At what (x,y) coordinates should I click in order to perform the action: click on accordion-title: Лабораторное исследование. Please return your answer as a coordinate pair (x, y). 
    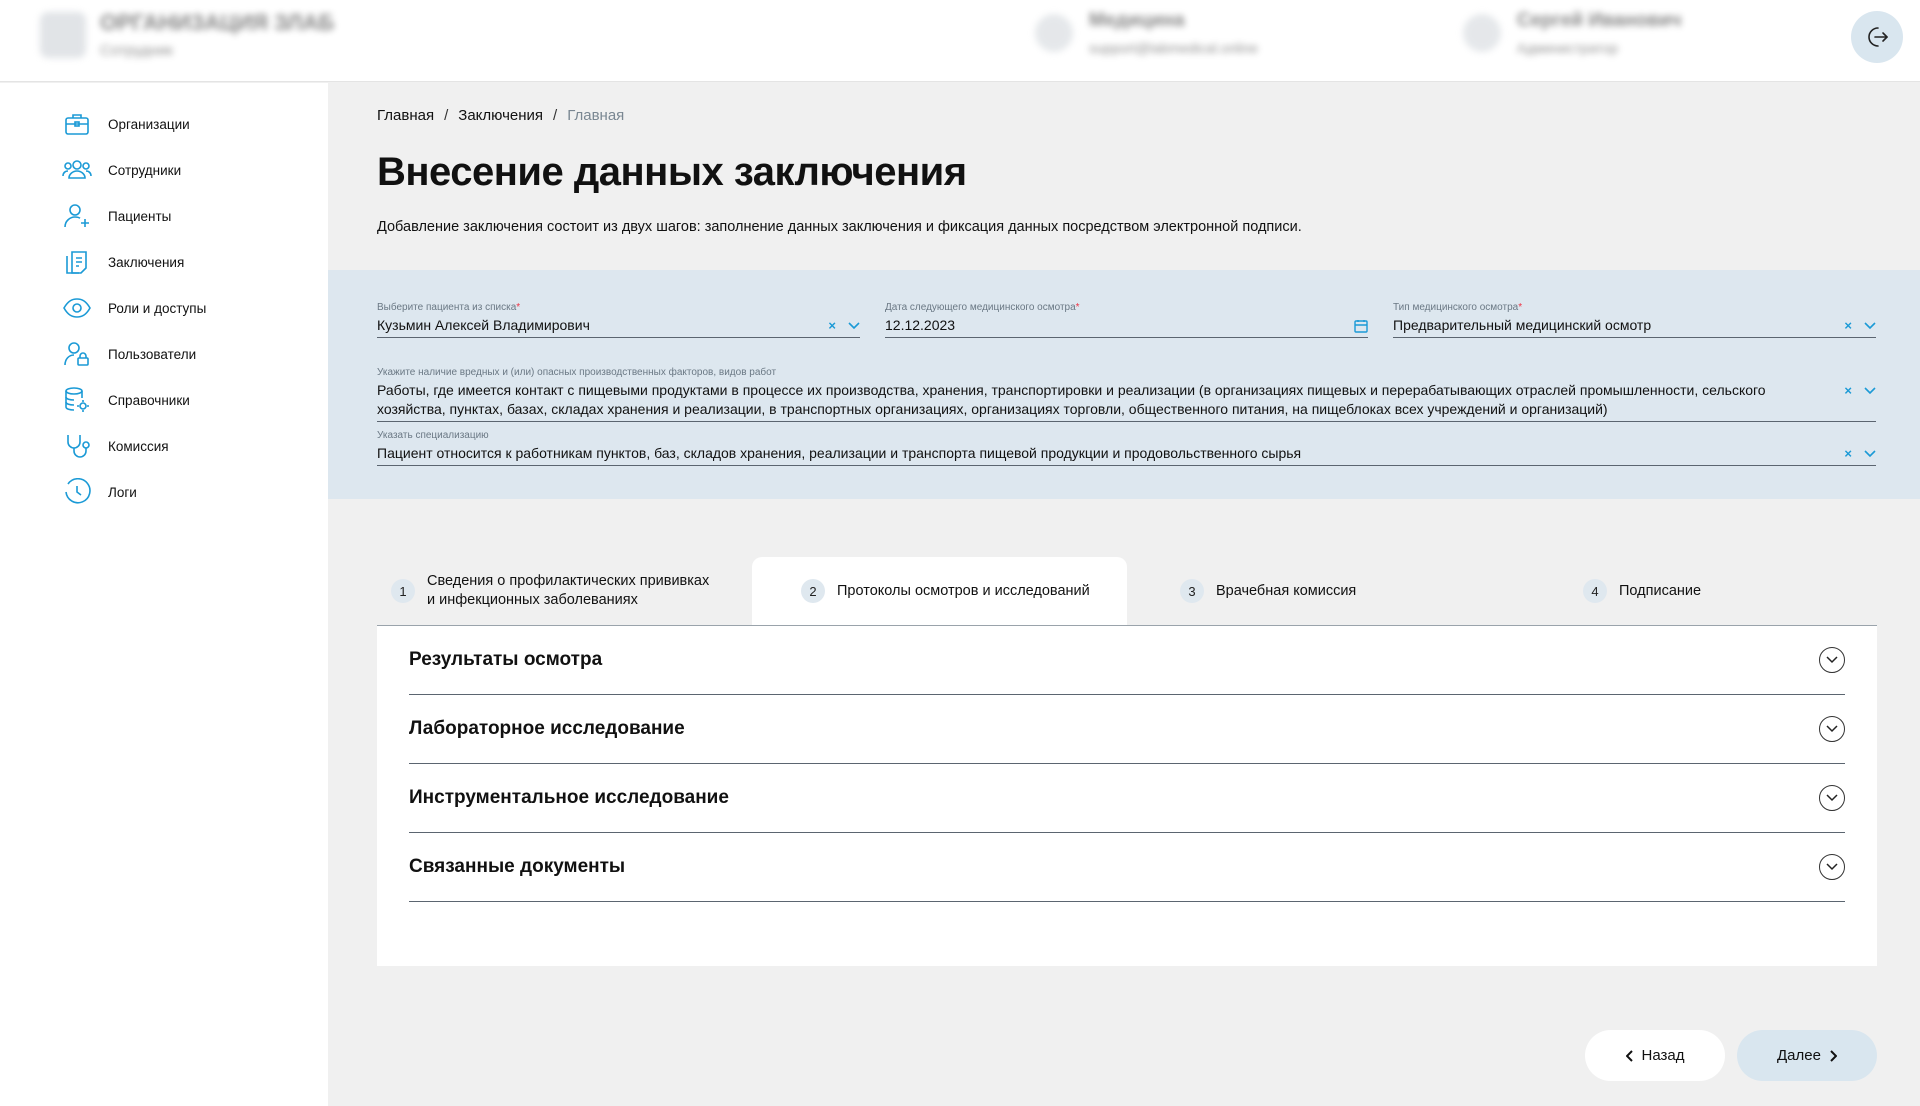
    Looking at the image, I should click on (547, 728).